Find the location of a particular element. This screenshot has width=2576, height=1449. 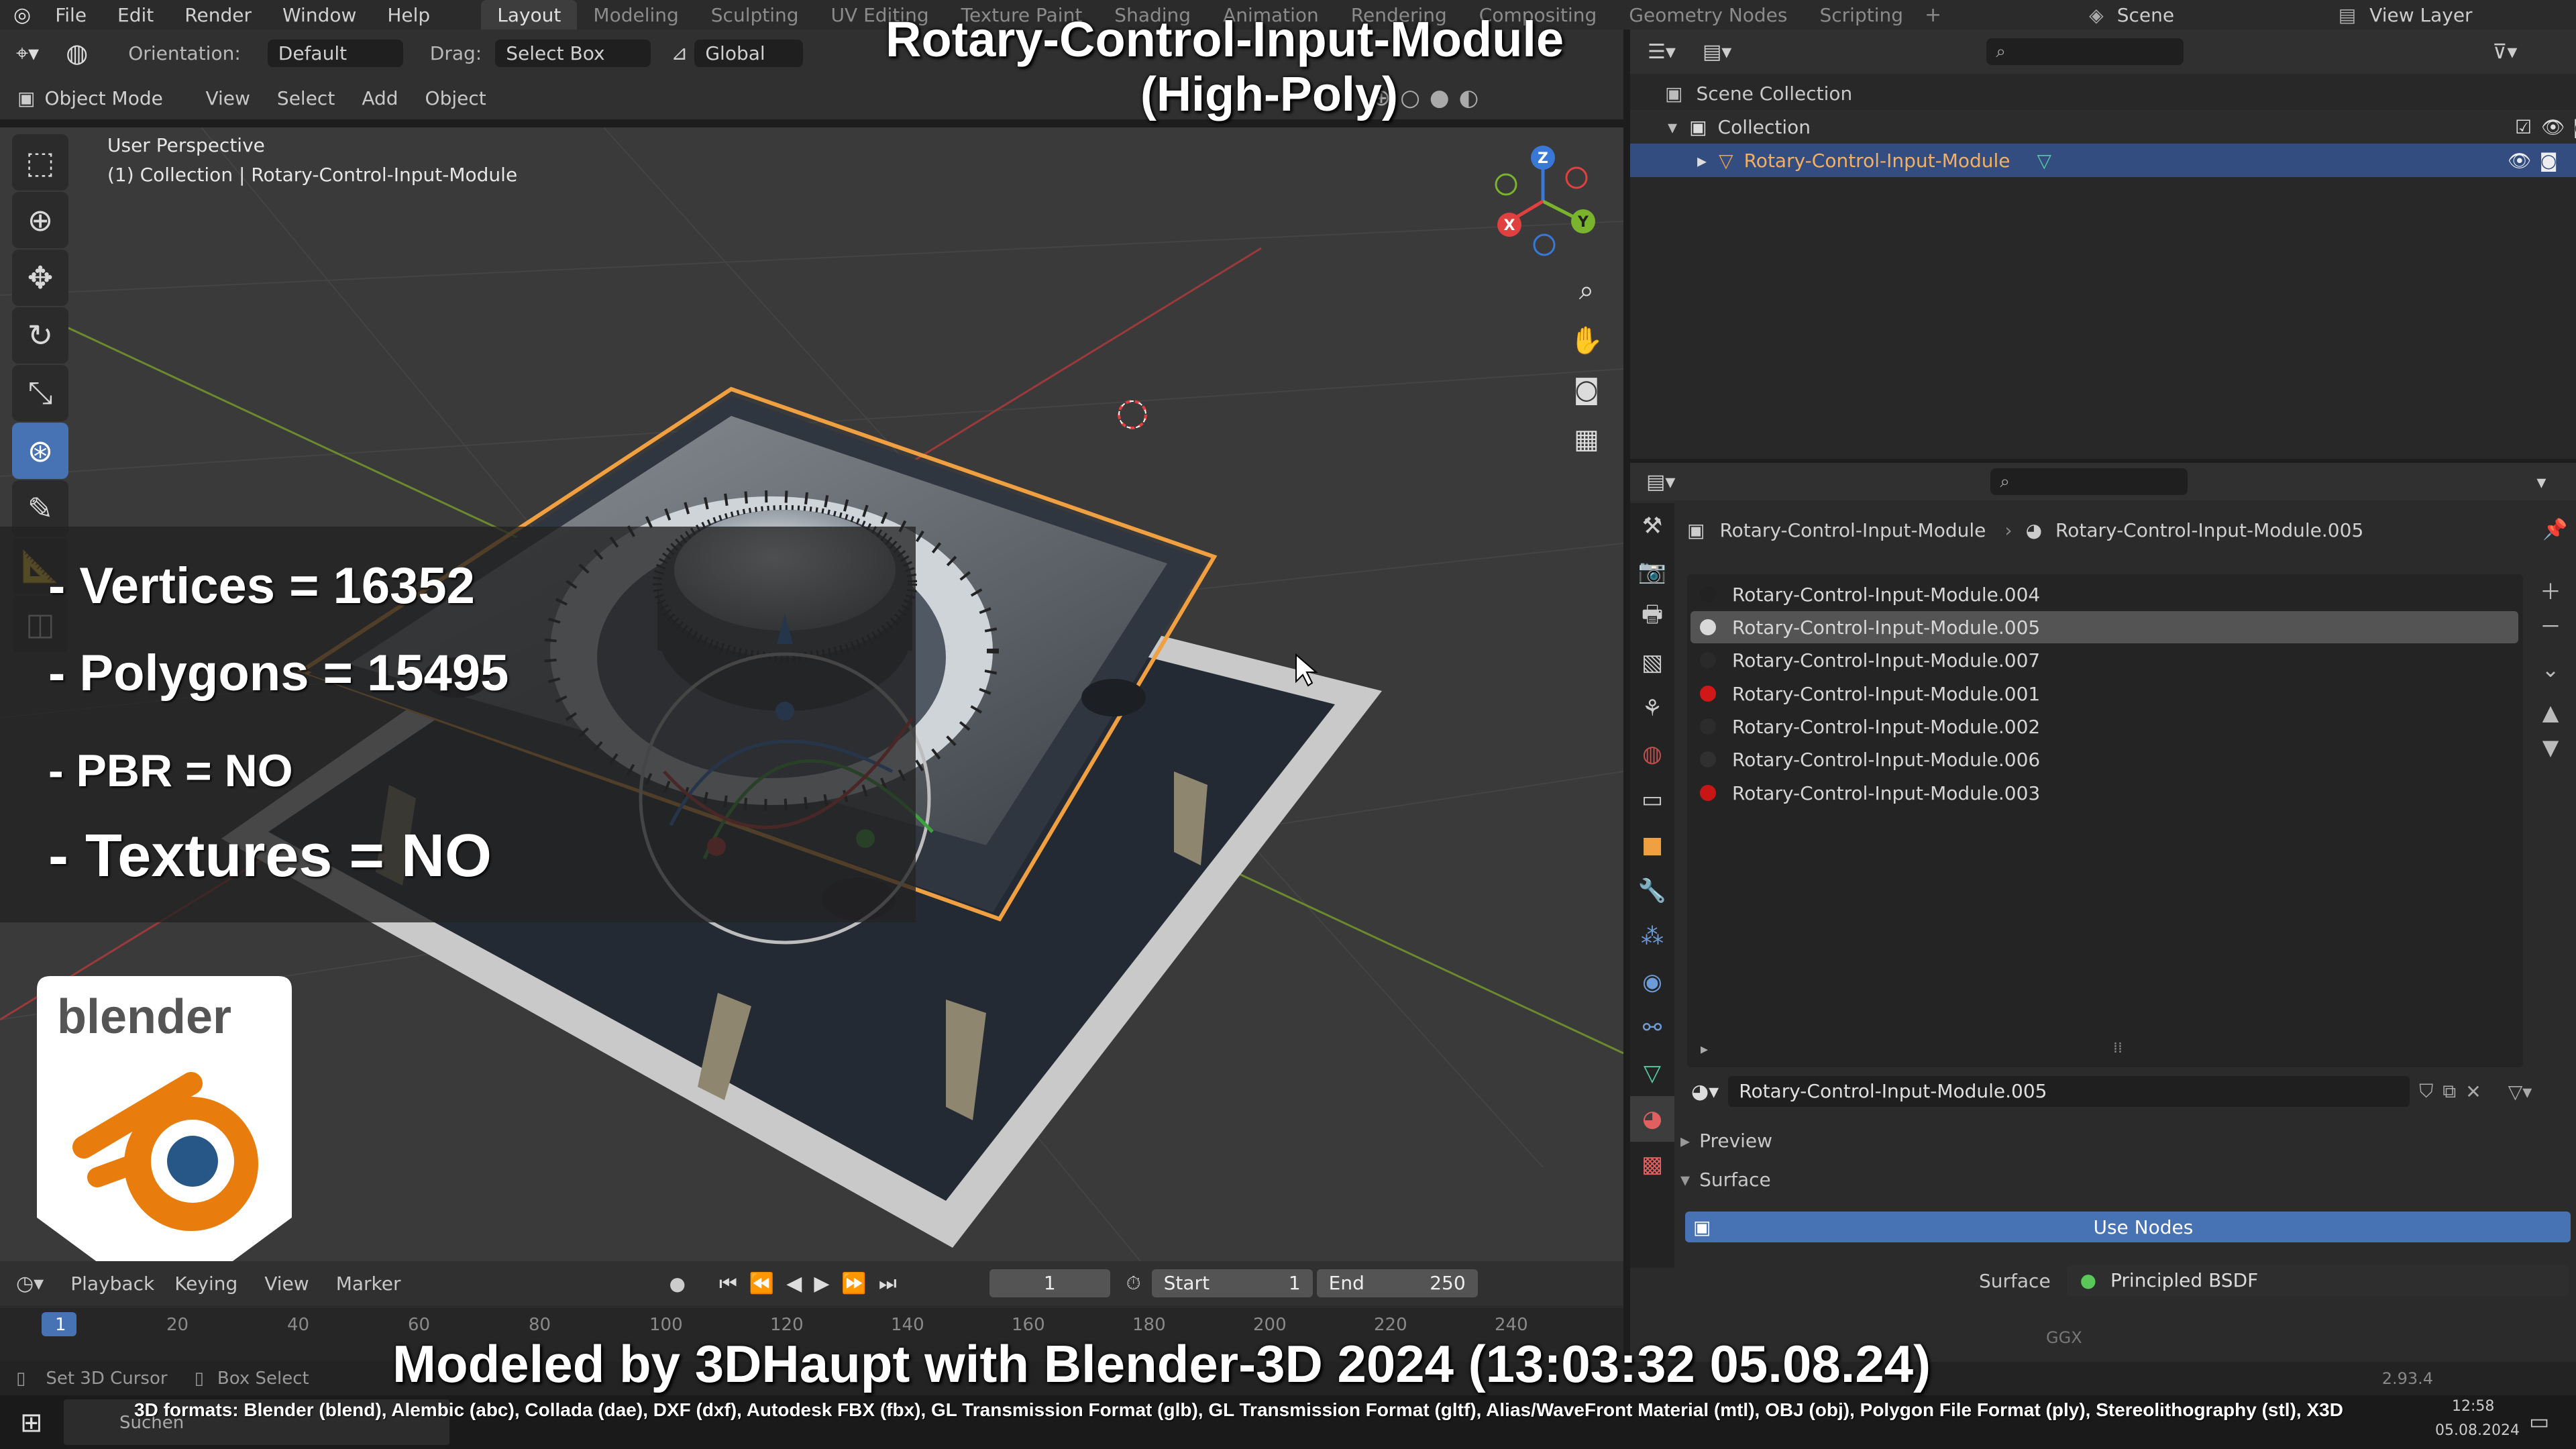

slot-specials-icon: ⌄ is located at coordinates (2550, 669).